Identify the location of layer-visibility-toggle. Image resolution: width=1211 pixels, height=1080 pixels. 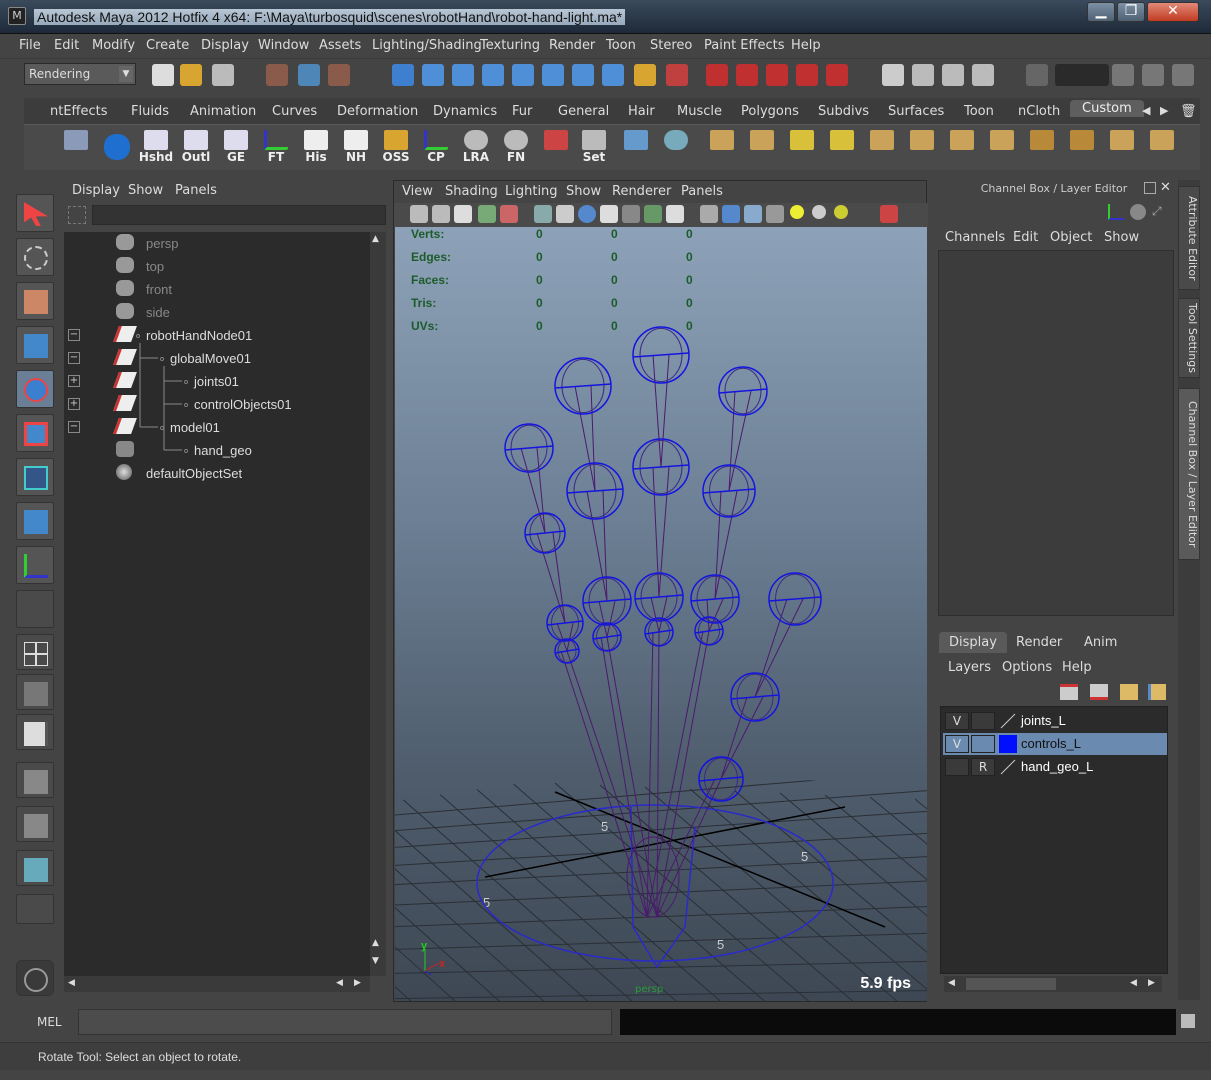
(957, 767).